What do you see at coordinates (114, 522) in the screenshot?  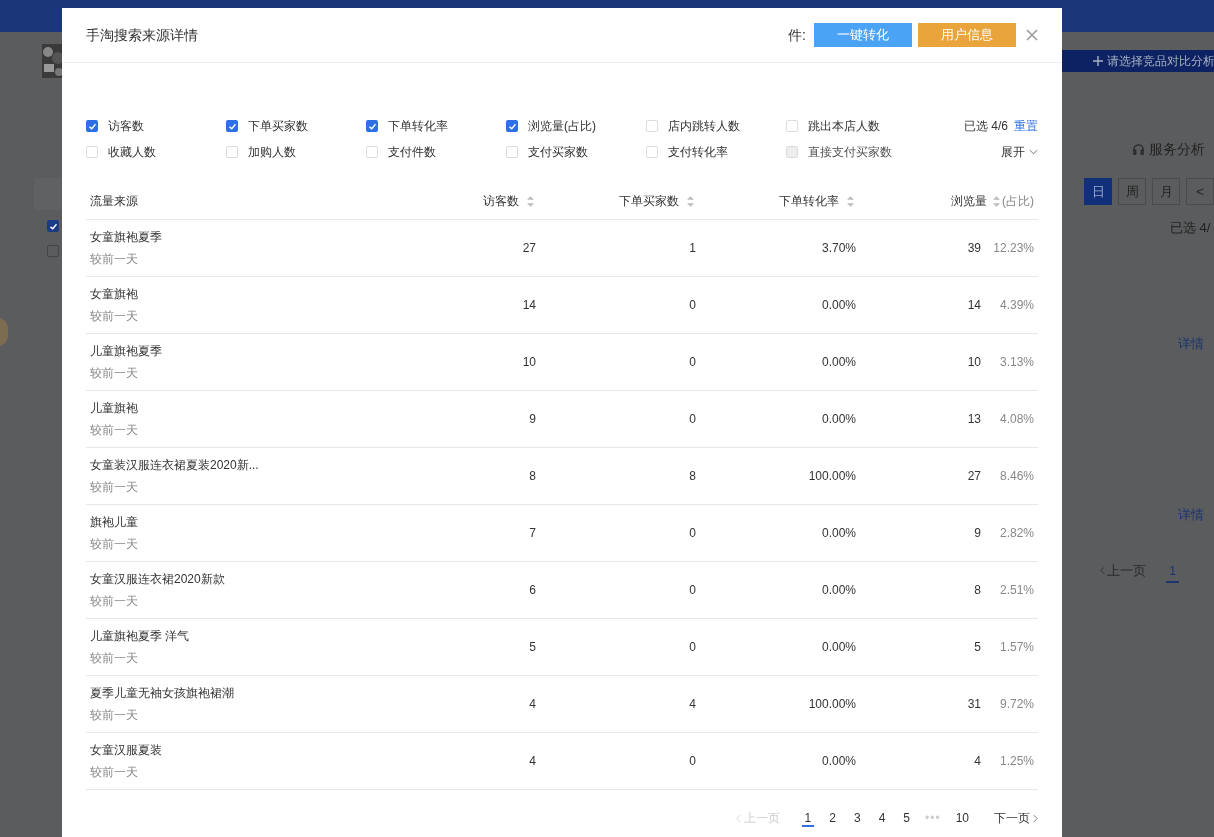 I see `source-keyword: 旗袍儿童` at bounding box center [114, 522].